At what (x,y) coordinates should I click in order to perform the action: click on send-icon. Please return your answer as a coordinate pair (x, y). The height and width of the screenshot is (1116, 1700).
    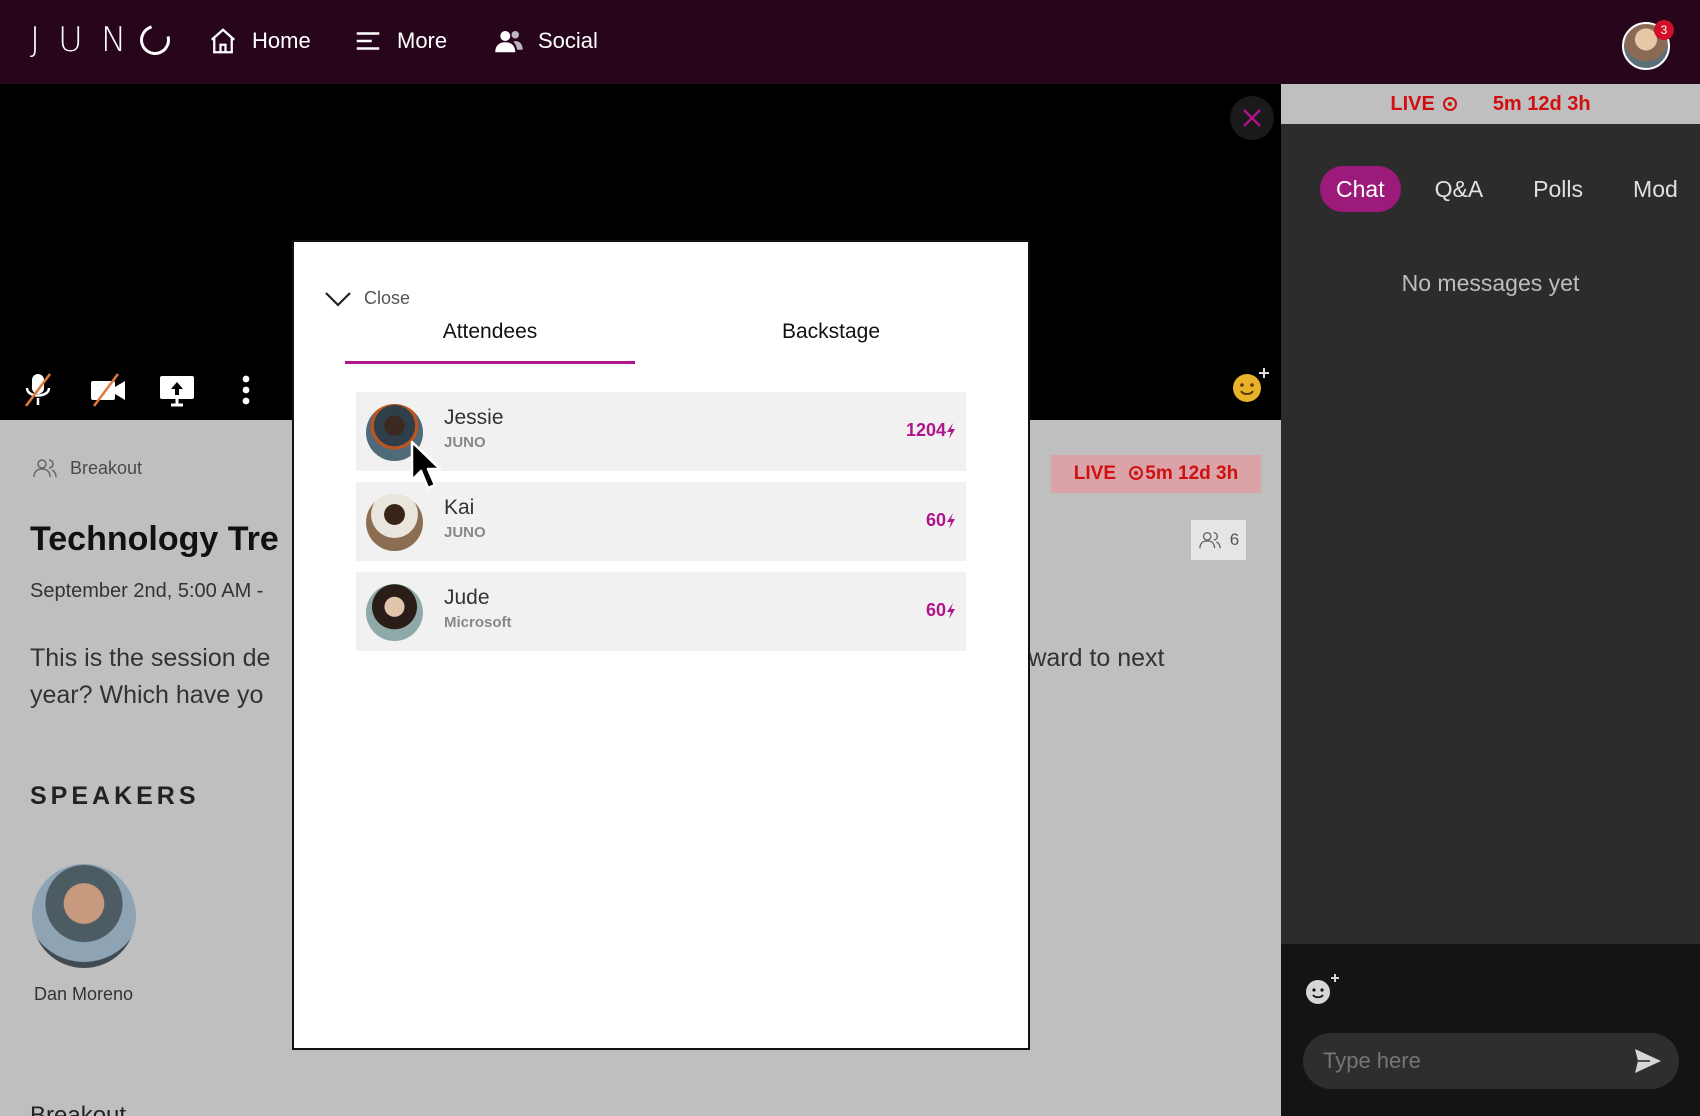
    Looking at the image, I should click on (1648, 1061).